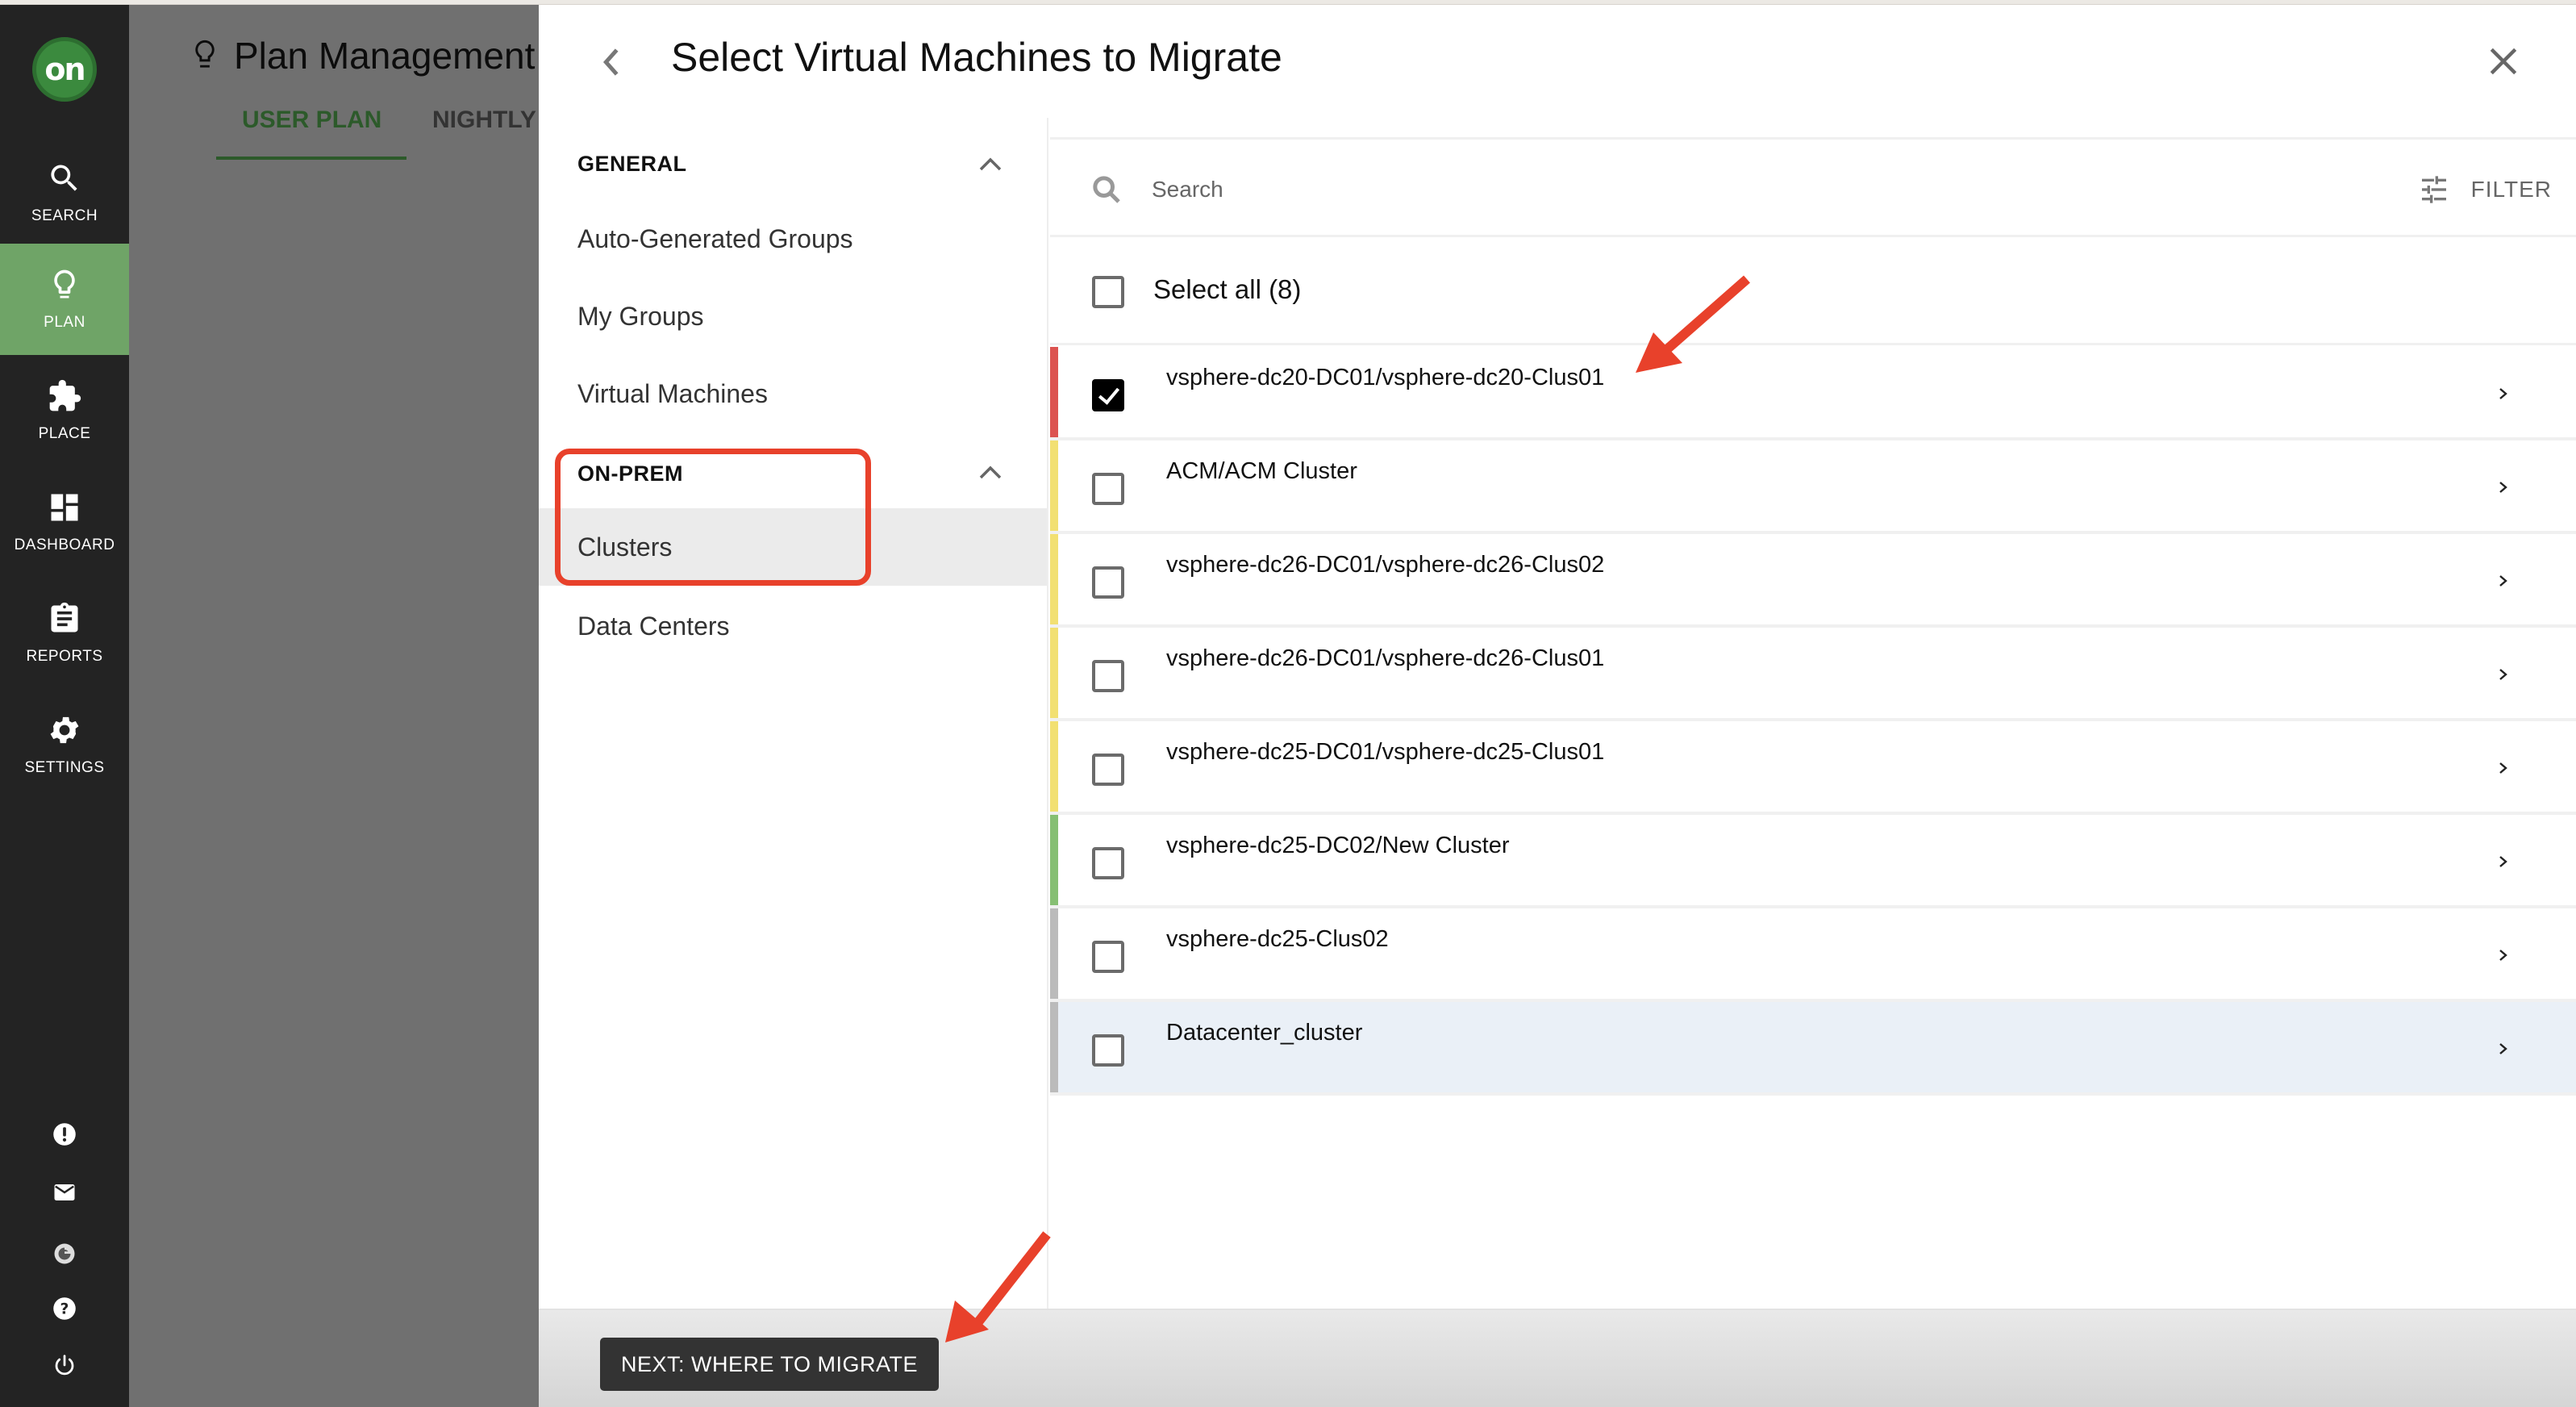 The image size is (2576, 1407). What do you see at coordinates (1108, 292) in the screenshot?
I see `select-all-checkbox` at bounding box center [1108, 292].